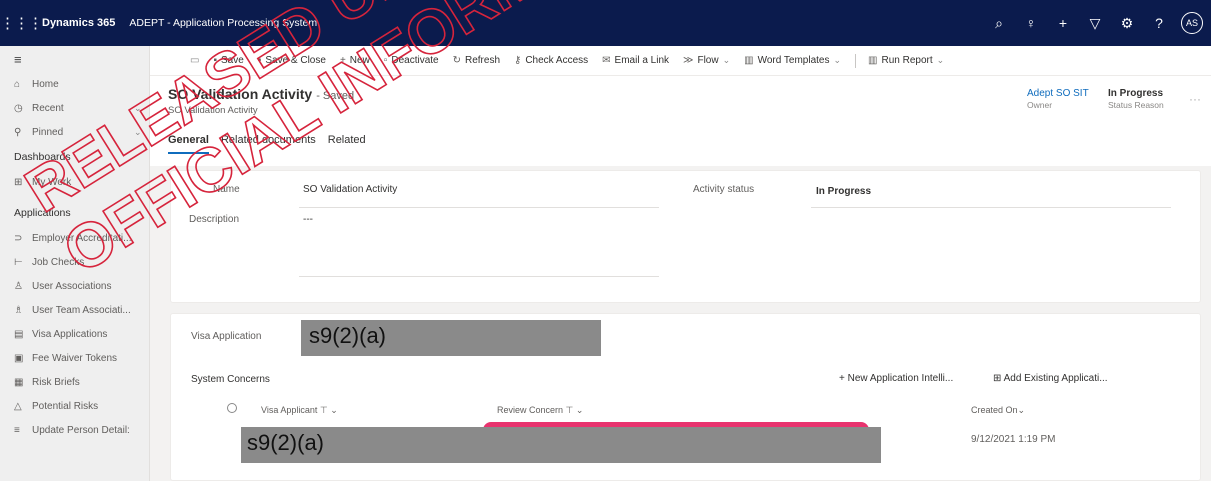  I want to click on plus-icon: +, so click(1063, 23).